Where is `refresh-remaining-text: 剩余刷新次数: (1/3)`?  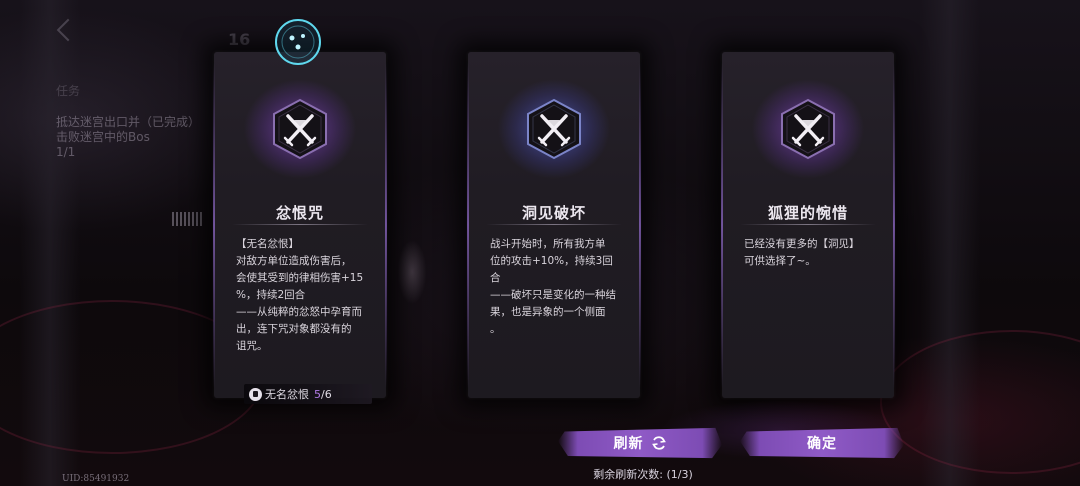 refresh-remaining-text: 剩余刷新次数: (1/3) is located at coordinates (643, 474).